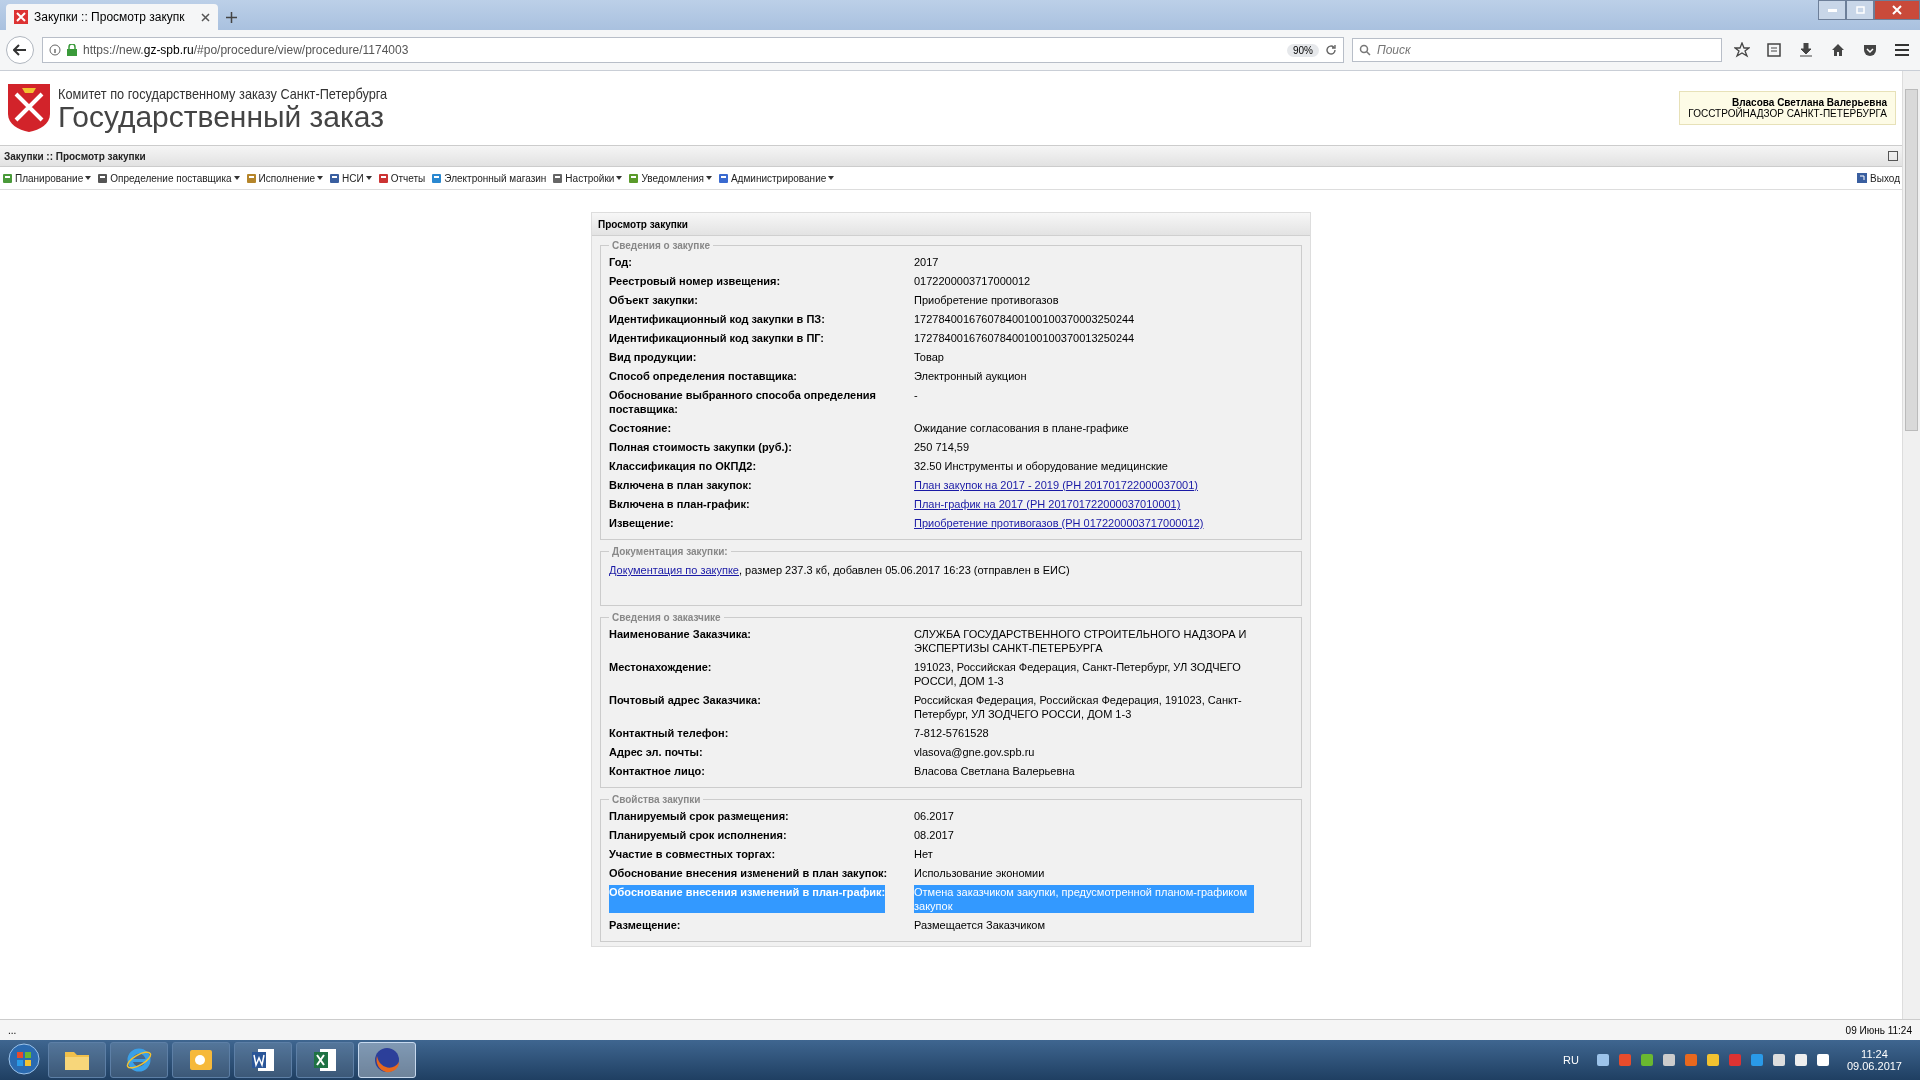 The width and height of the screenshot is (1920, 1080). What do you see at coordinates (223, 93) in the screenshot?
I see `organization-name: Комитет по государственному заказу Санкт-Петербурга` at bounding box center [223, 93].